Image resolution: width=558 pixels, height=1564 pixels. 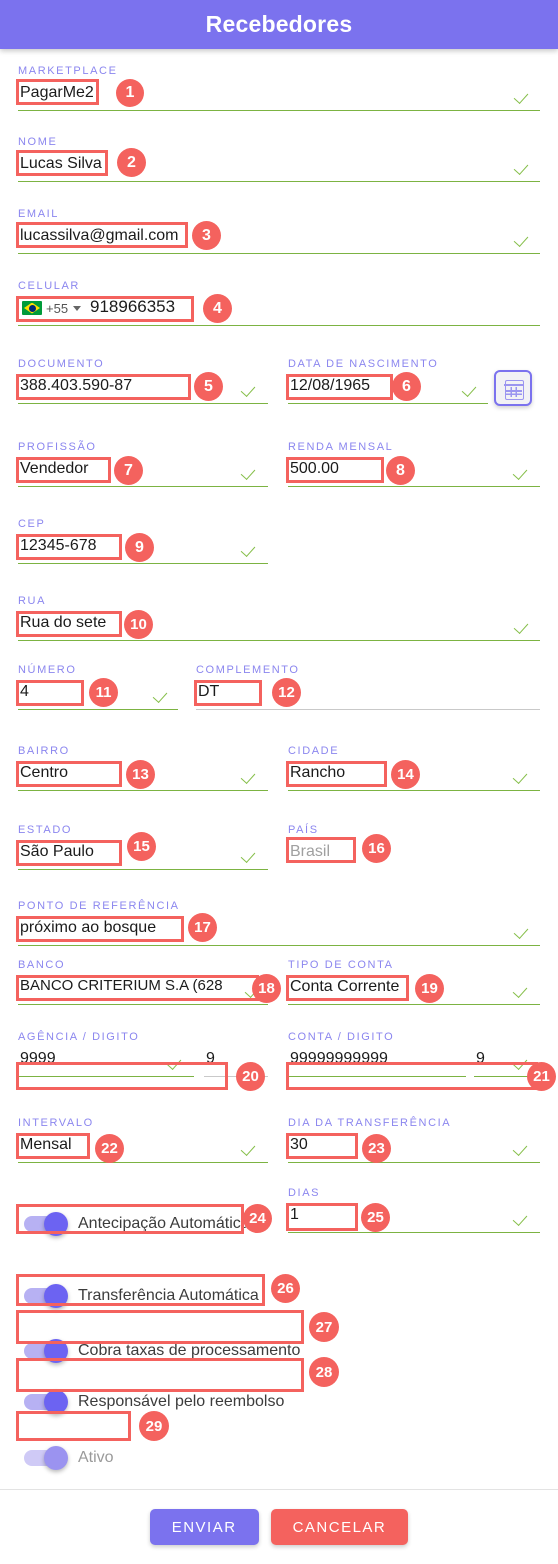 I want to click on toggle-responsavel-reembolso: Responsável pelo reembolso, so click(x=154, y=1402).